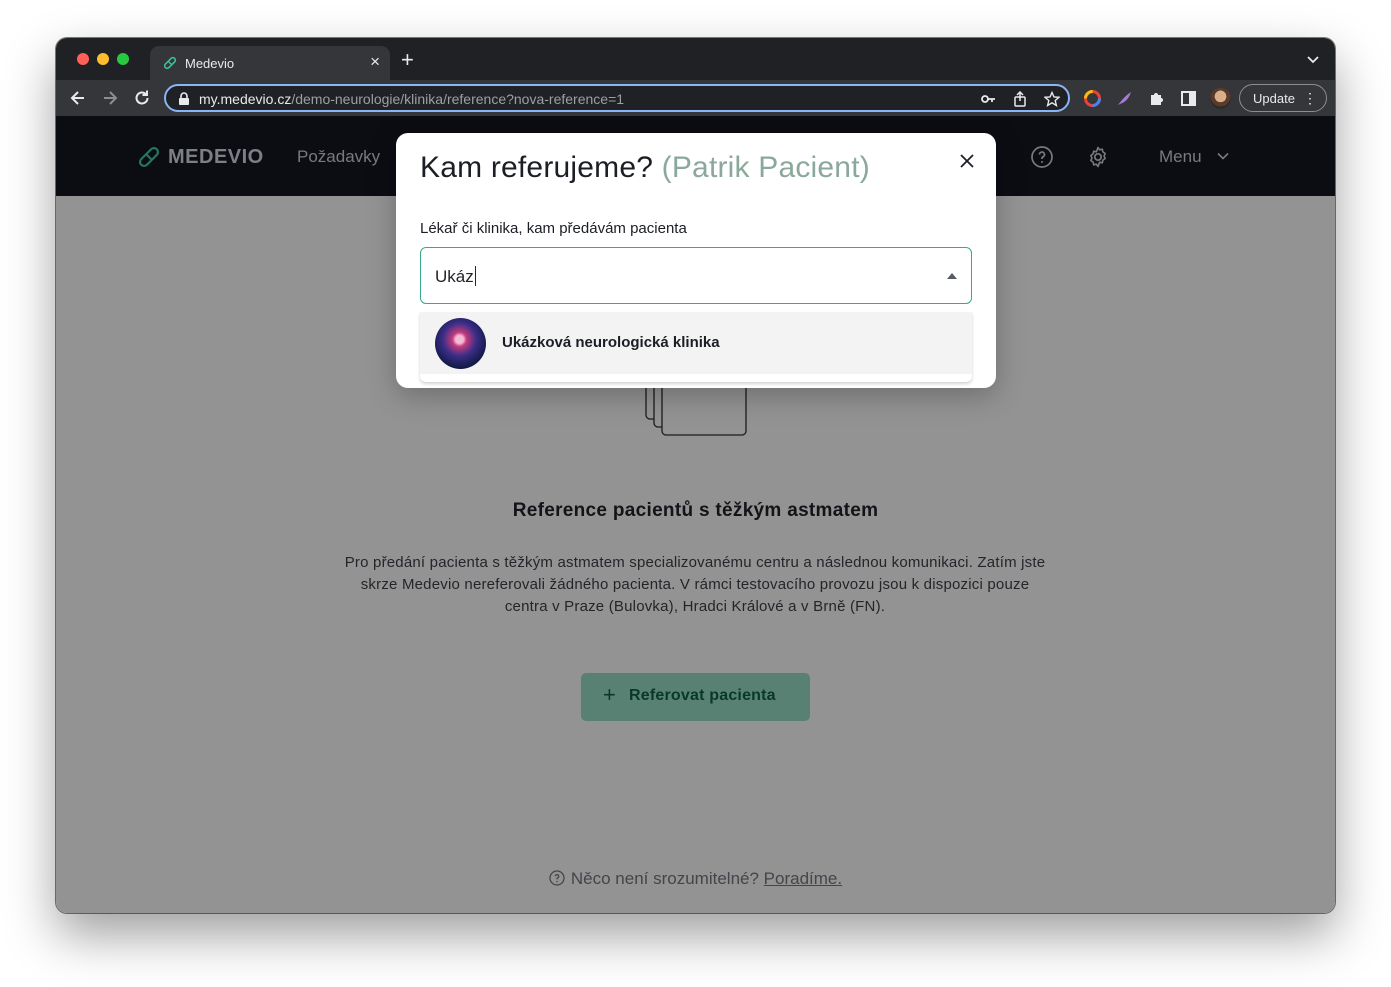 The width and height of the screenshot is (1391, 987). What do you see at coordinates (988, 99) in the screenshot?
I see `key-icon` at bounding box center [988, 99].